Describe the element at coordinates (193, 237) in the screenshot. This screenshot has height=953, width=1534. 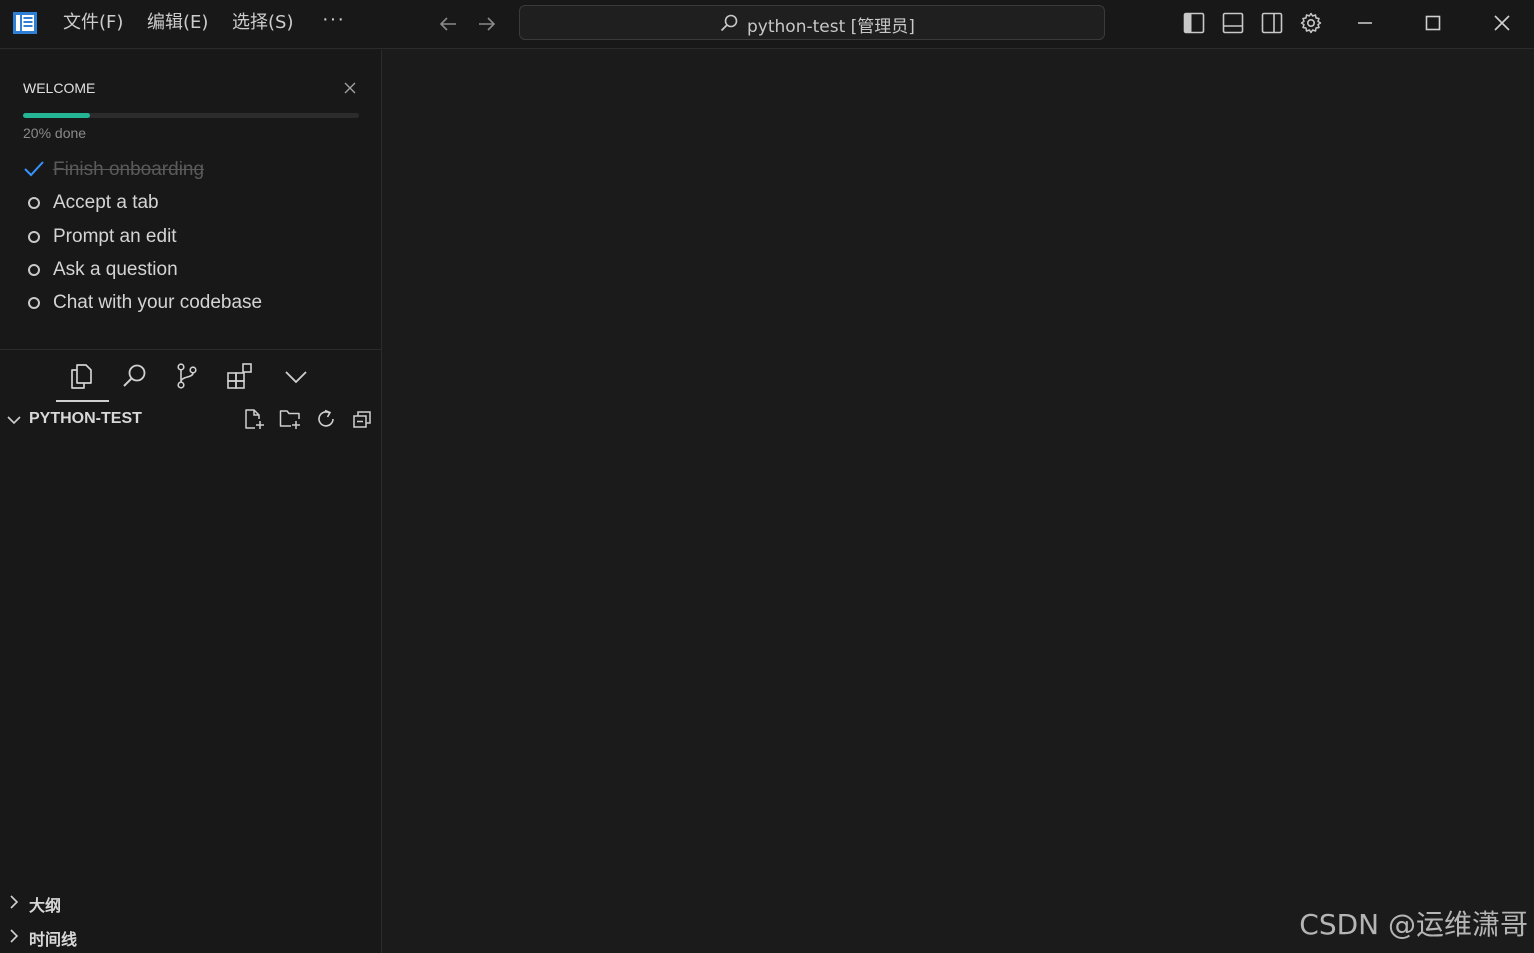
I see `task-item-prompt-edit: Prompt an edit` at that location.